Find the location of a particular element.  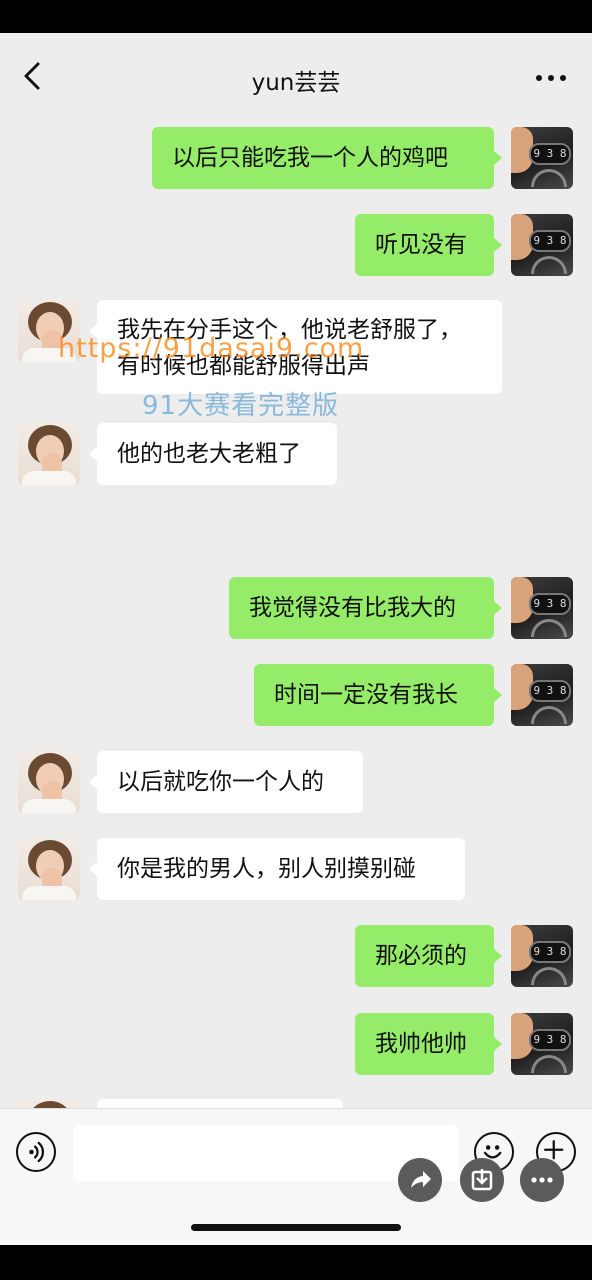

message-row: 他的也老大老粗了 is located at coordinates (296, 454).